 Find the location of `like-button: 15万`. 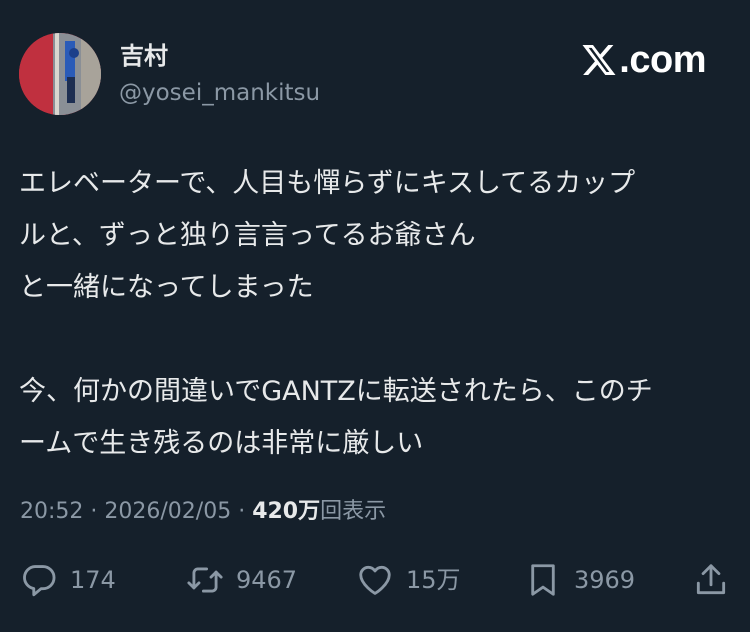

like-button: 15万 is located at coordinates (408, 580).